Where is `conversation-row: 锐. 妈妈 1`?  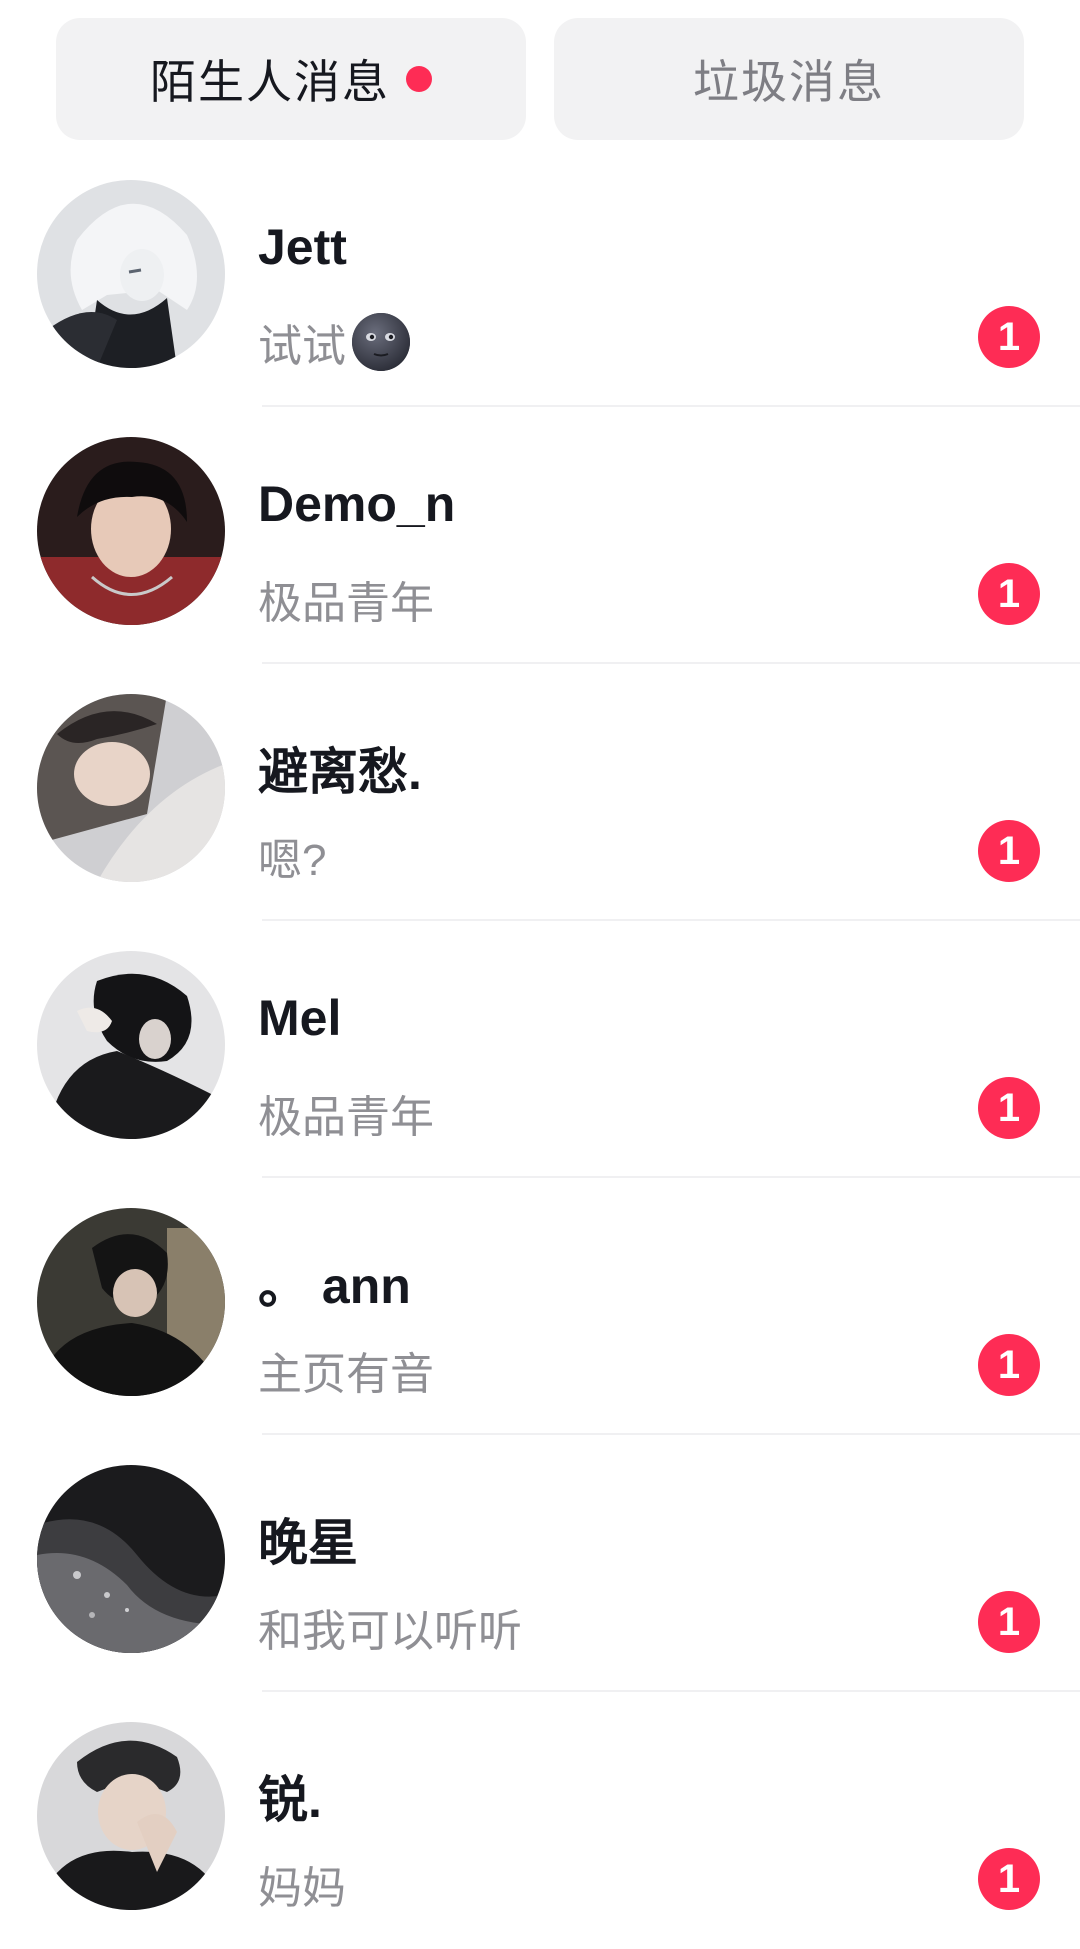
conversation-row: 锐. 妈妈 1 is located at coordinates (540, 1820).